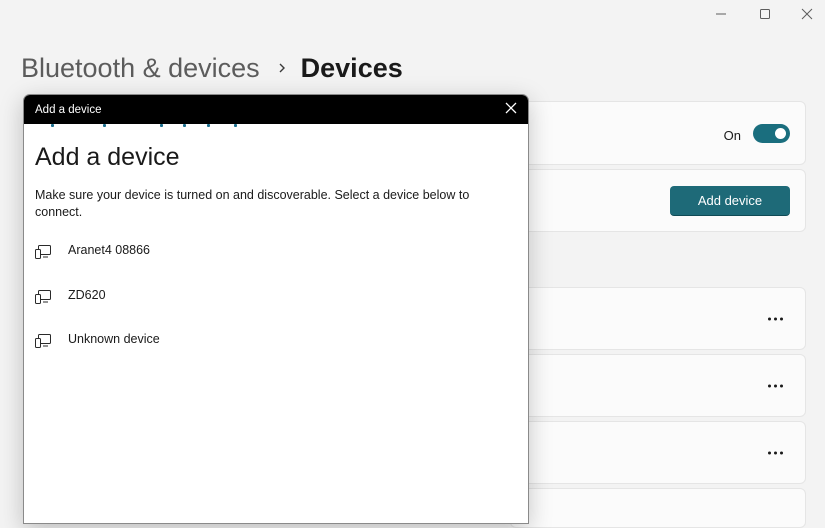 This screenshot has height=528, width=825. Describe the element at coordinates (107, 157) in the screenshot. I see `dialog-heading: Add a device` at that location.